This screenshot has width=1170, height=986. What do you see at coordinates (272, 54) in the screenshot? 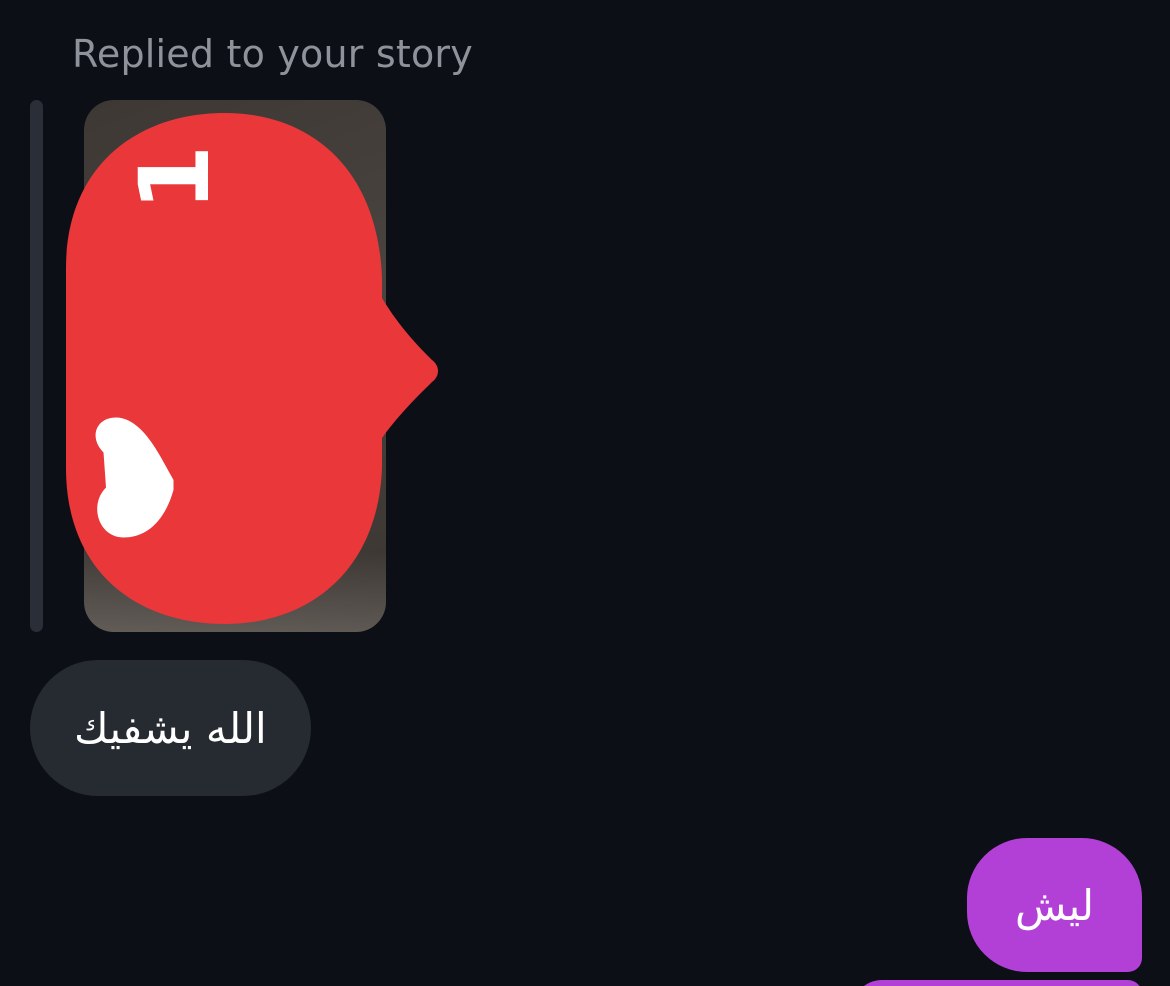
I see `reply-context-label: Replied to your story` at bounding box center [272, 54].